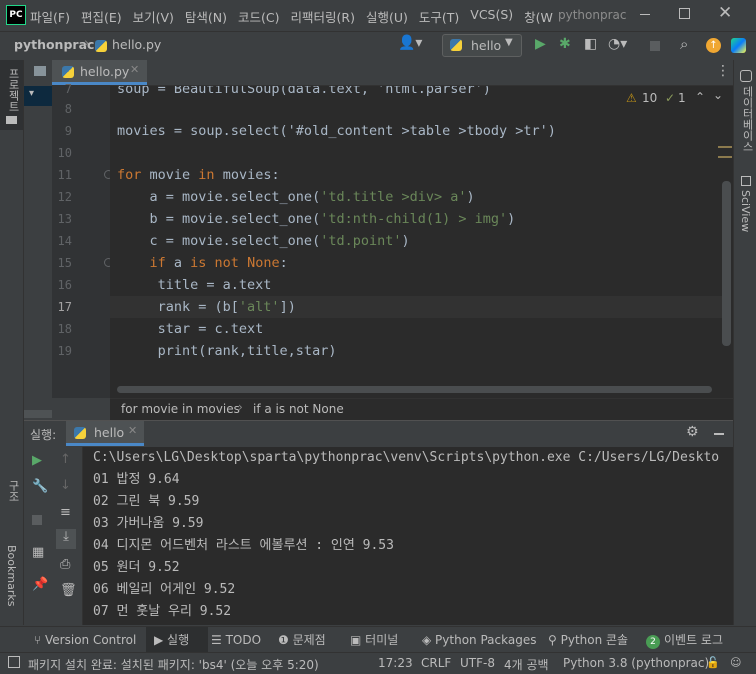 This screenshot has width=756, height=674. Describe the element at coordinates (85, 640) in the screenshot. I see `tab-version-control: ⑂ Version Control` at that location.